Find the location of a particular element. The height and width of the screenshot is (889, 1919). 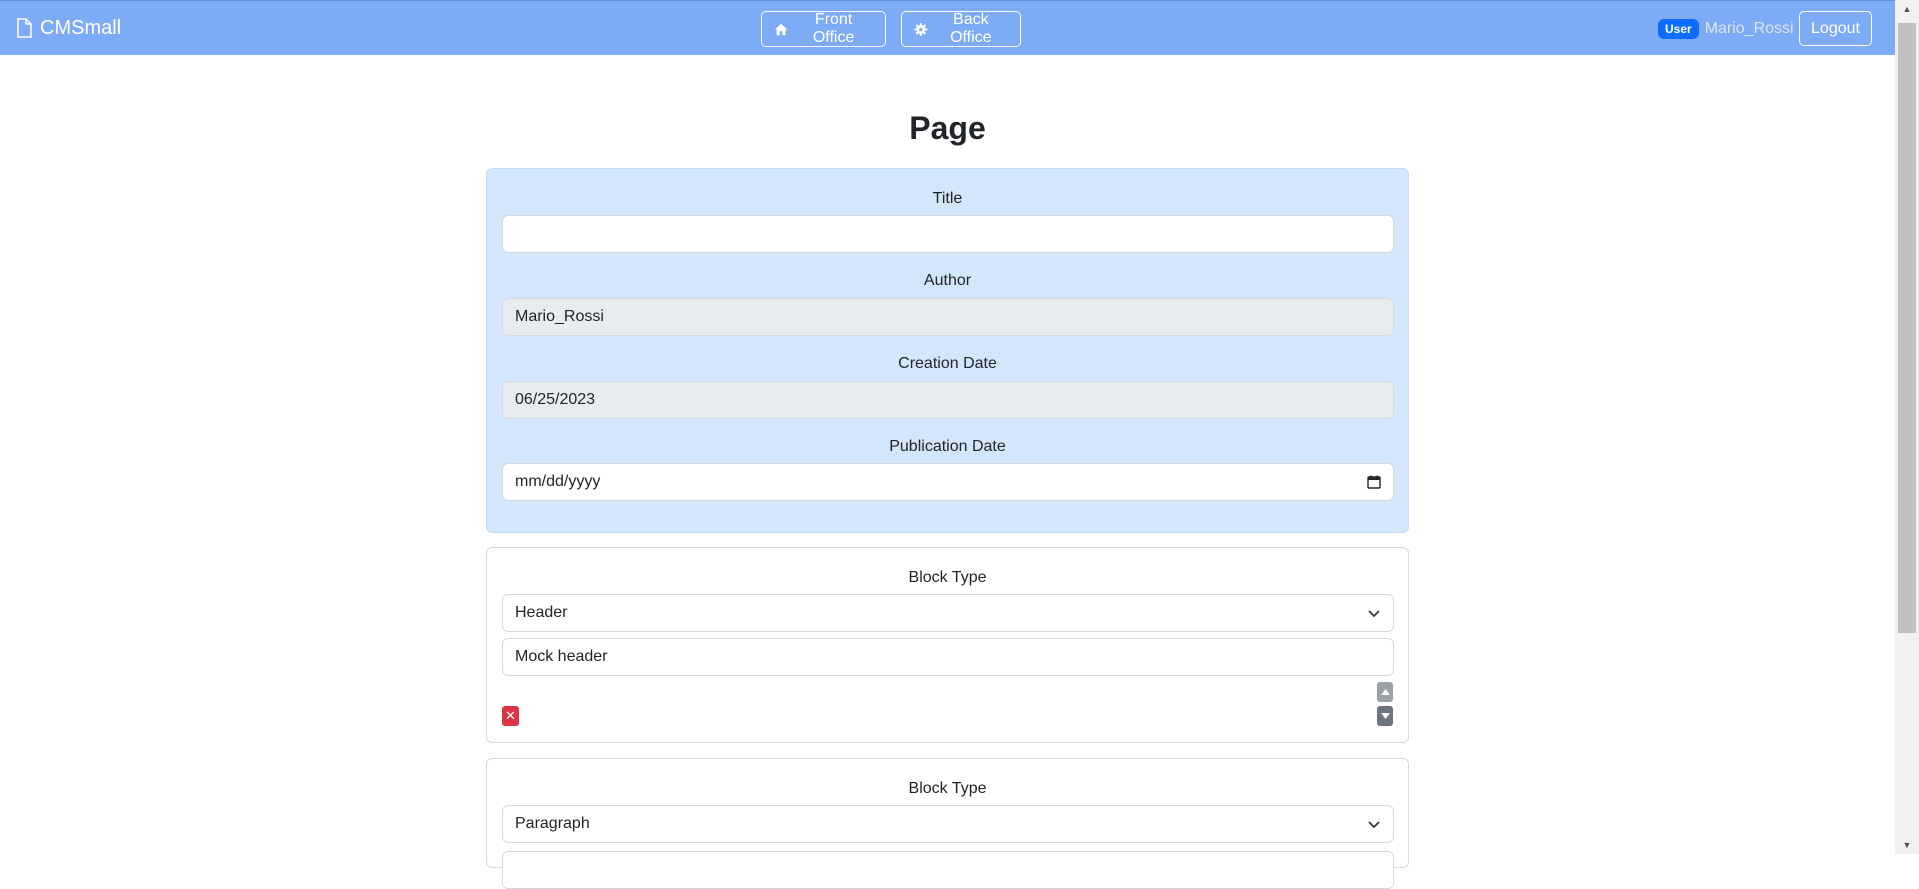

username: Mario_Rossi is located at coordinates (1749, 28).